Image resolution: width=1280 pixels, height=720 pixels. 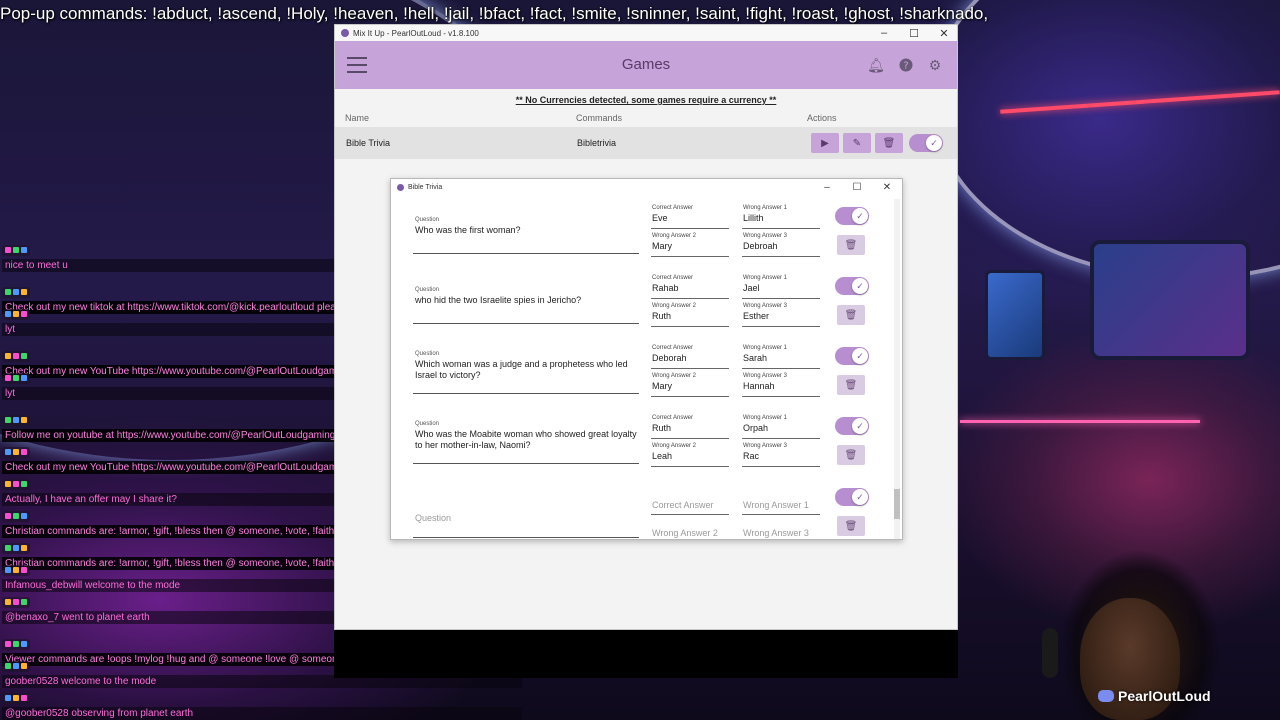 I want to click on dialog-maximize-button: ☐, so click(x=857, y=187).